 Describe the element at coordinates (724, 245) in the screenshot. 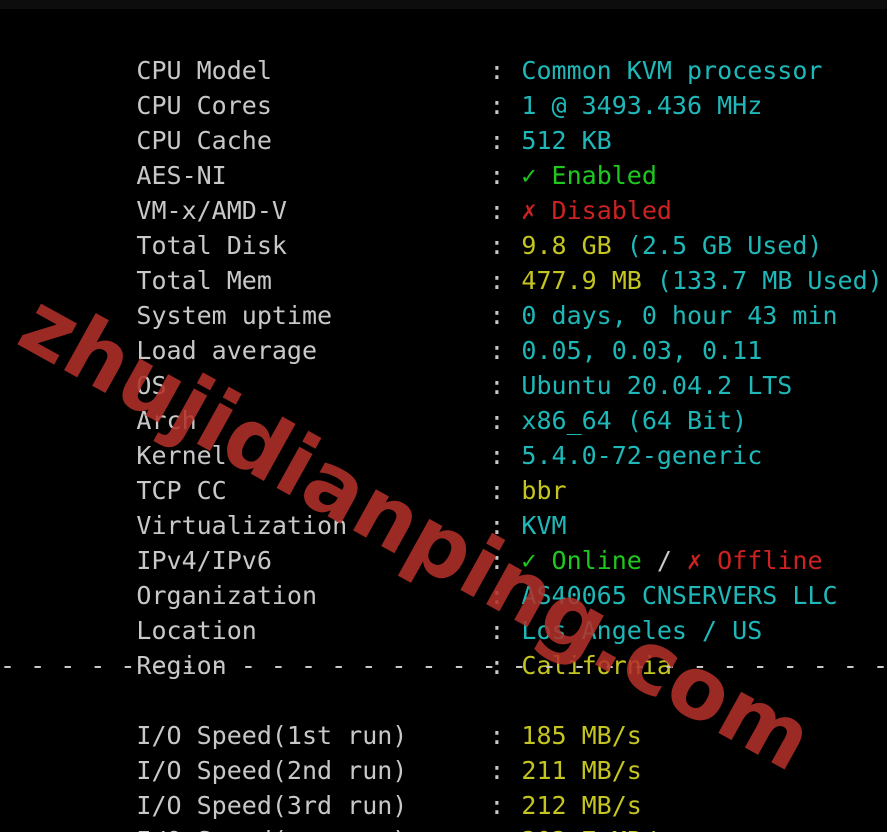

I see `row-value-suffix: (2.5 GB Used)` at that location.